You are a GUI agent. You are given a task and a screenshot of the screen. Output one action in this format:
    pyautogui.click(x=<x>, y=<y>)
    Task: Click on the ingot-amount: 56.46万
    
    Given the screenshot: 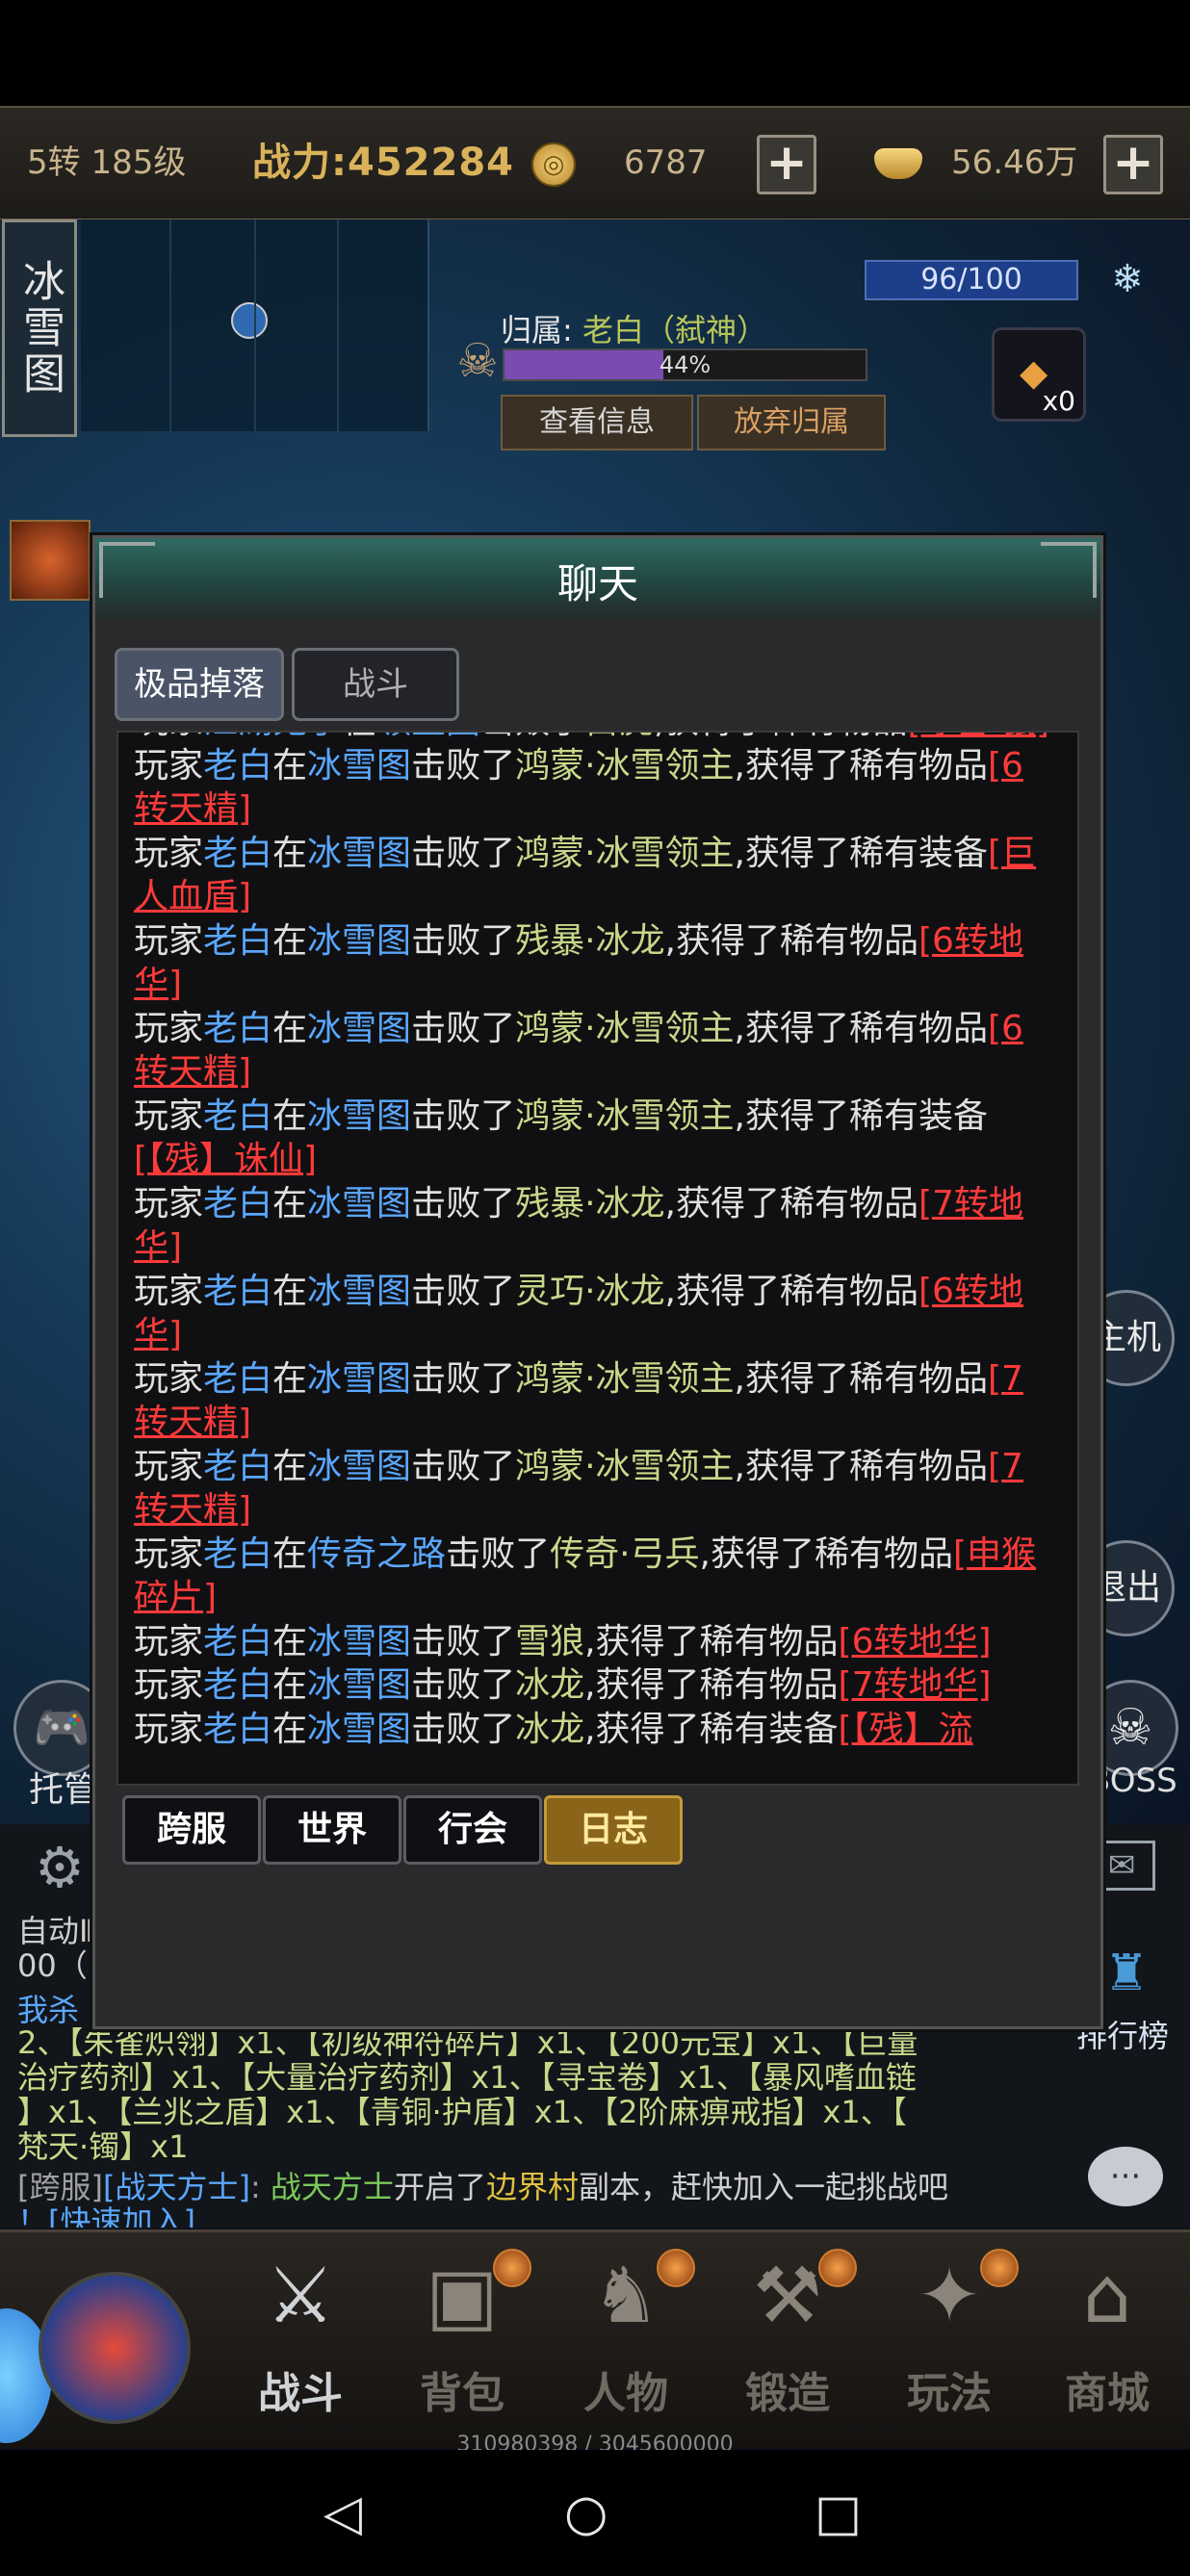 What is the action you would take?
    pyautogui.click(x=1015, y=163)
    